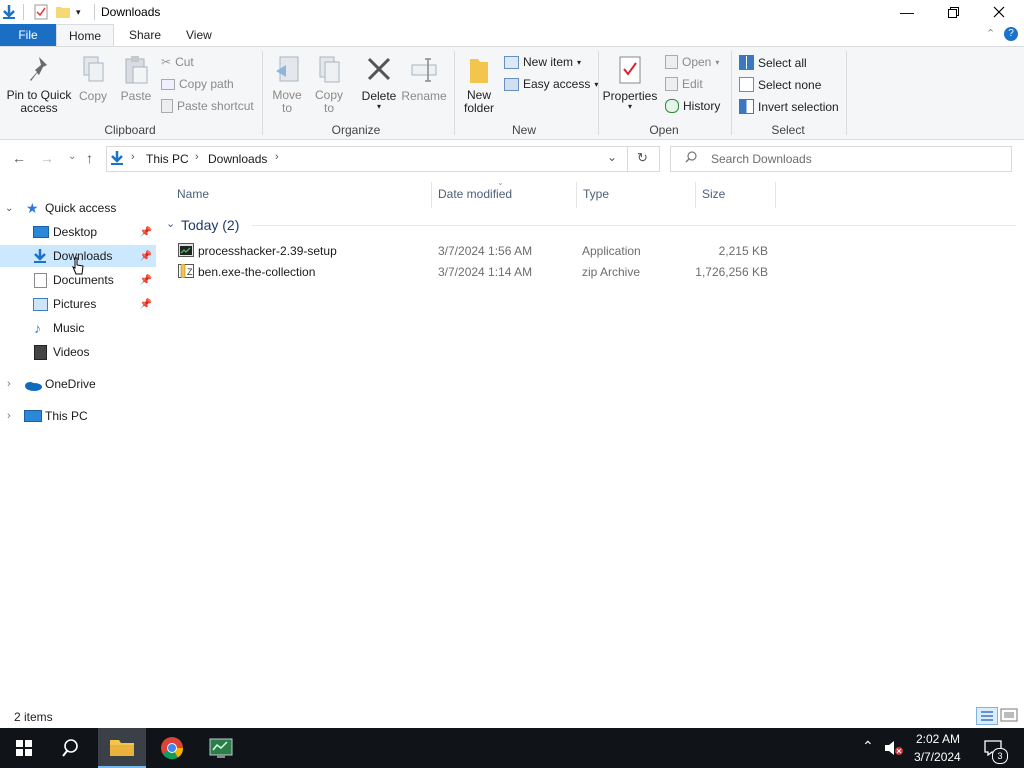 This screenshot has width=1024, height=768. Describe the element at coordinates (47, 158) in the screenshot. I see `forward-arrow-icon: →` at that location.